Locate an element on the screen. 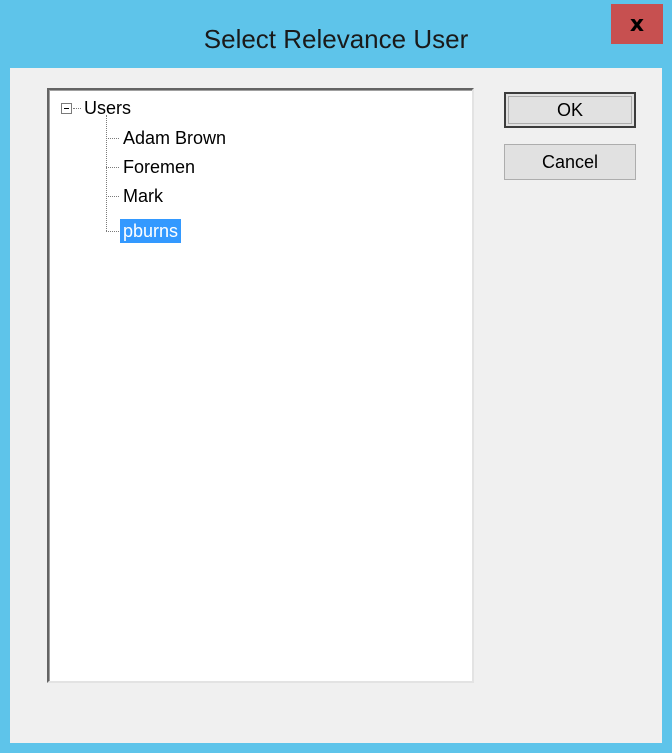  tree-item-mark: Mark is located at coordinates (136, 196).